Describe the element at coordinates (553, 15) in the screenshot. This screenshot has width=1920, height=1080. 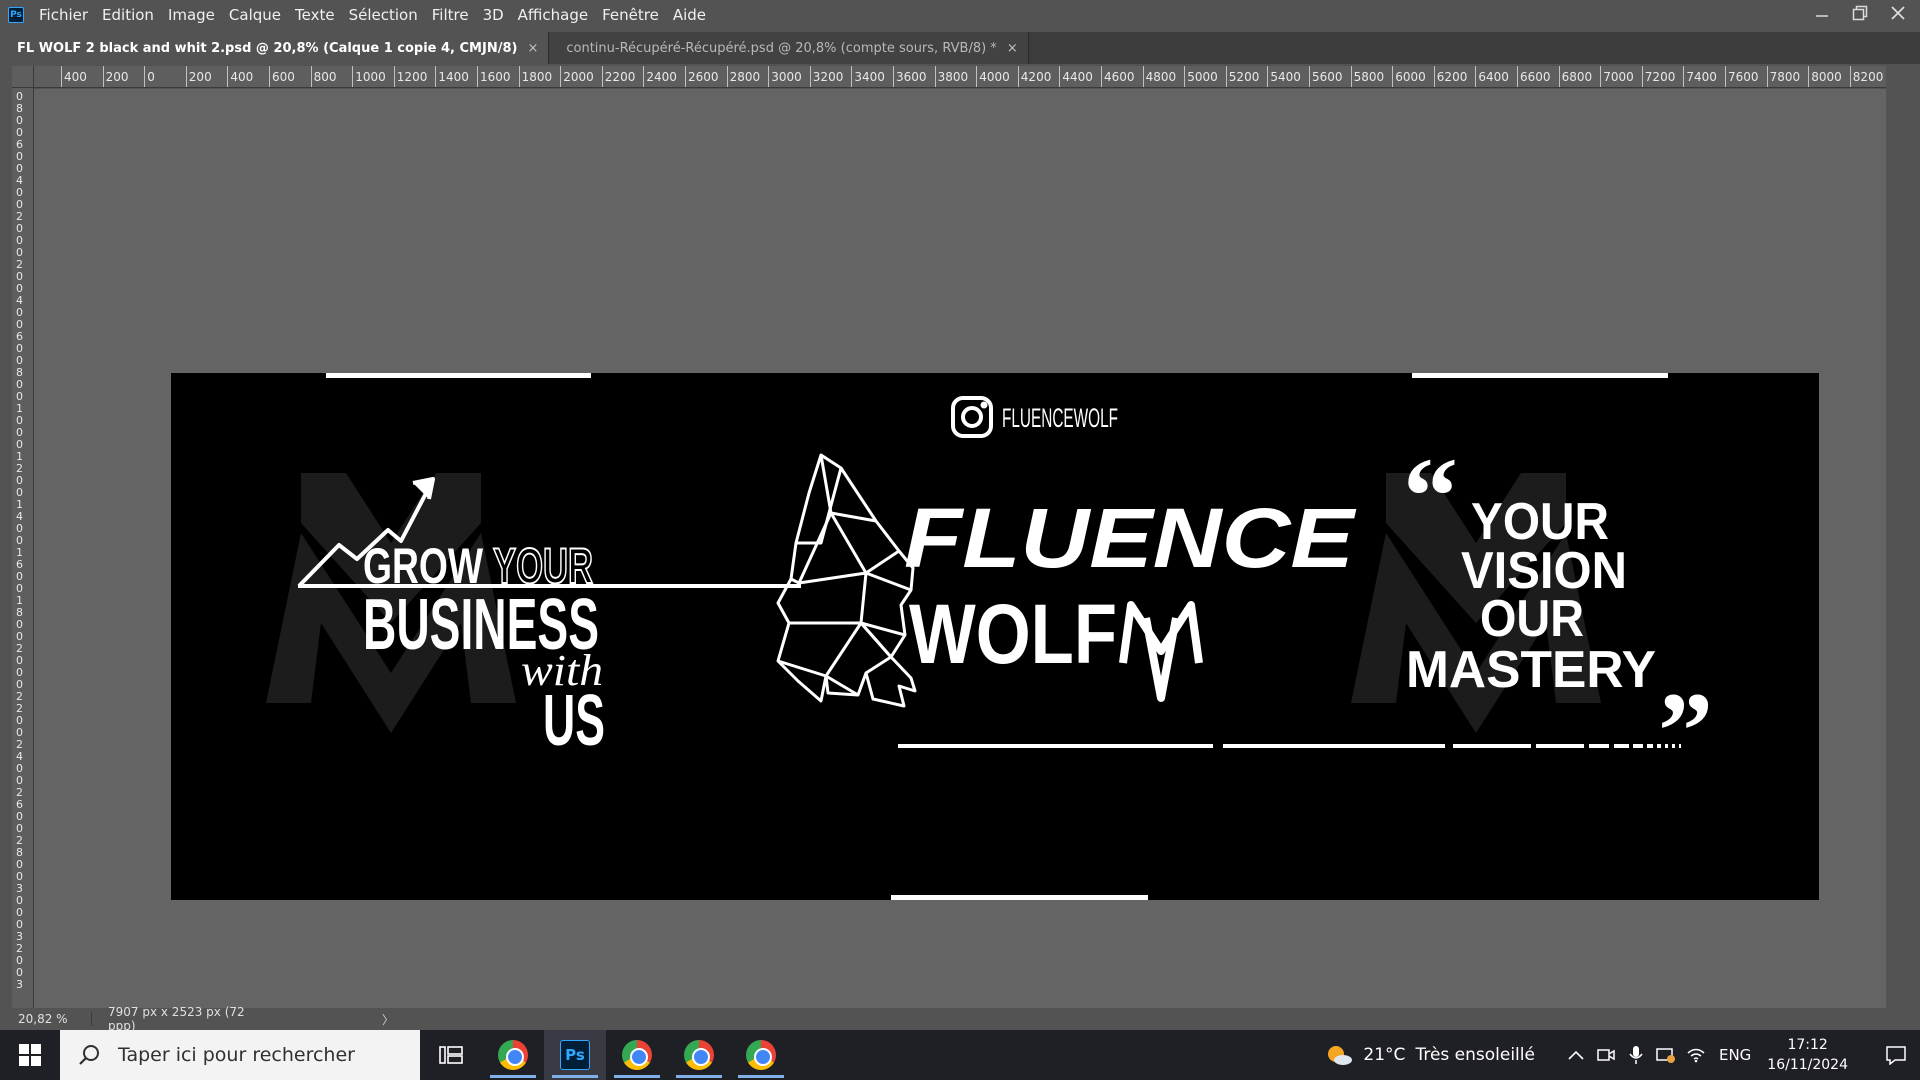
I see `menu-affichage: Affichage` at that location.